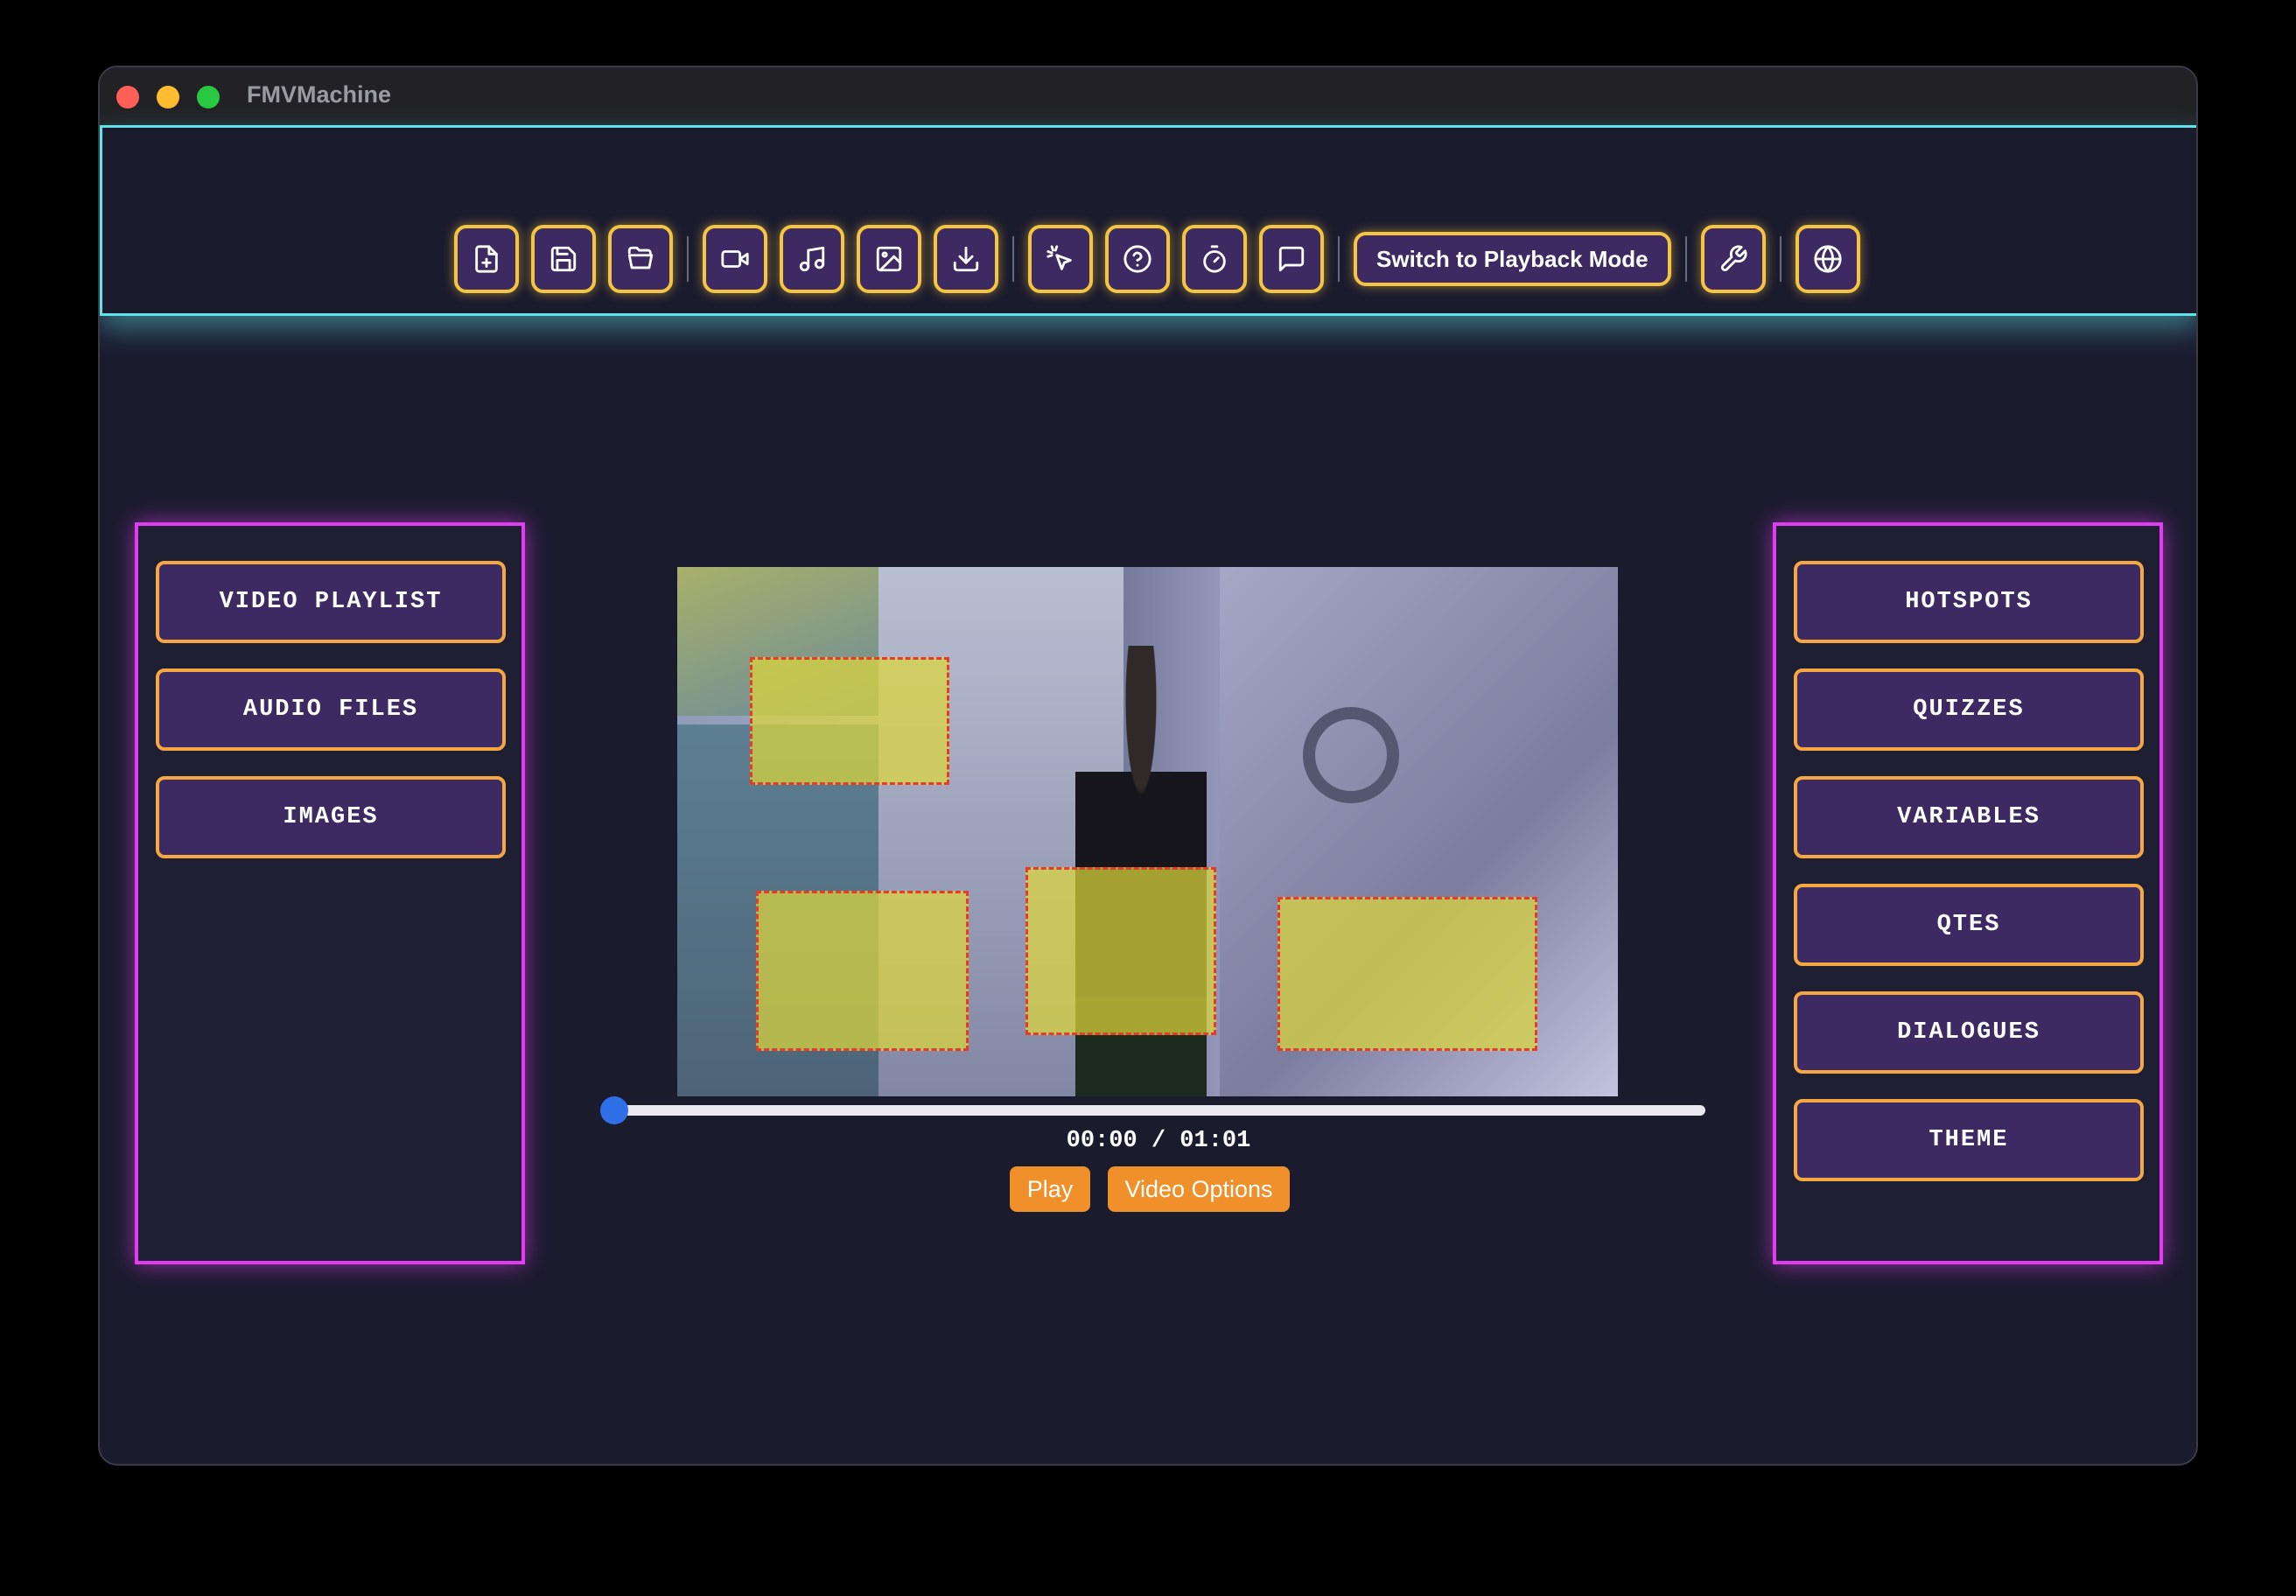 The image size is (2296, 1596). I want to click on video-options-button: Video Options, so click(1199, 1189).